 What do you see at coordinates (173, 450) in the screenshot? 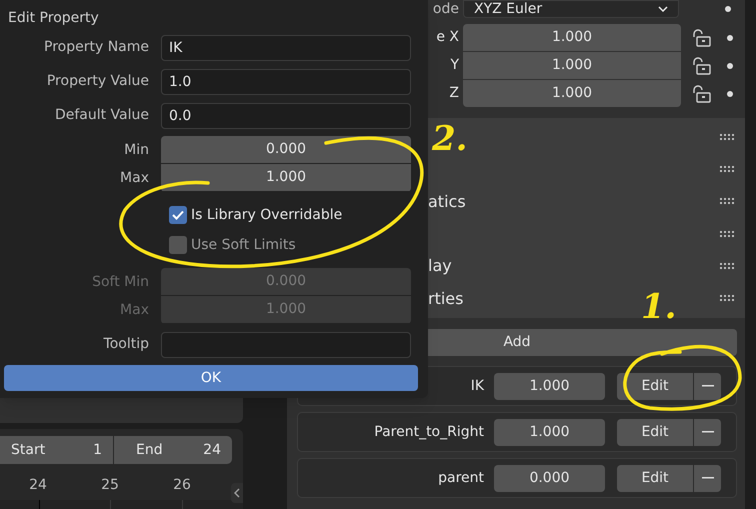
I see `end-frame-field: End 24` at bounding box center [173, 450].